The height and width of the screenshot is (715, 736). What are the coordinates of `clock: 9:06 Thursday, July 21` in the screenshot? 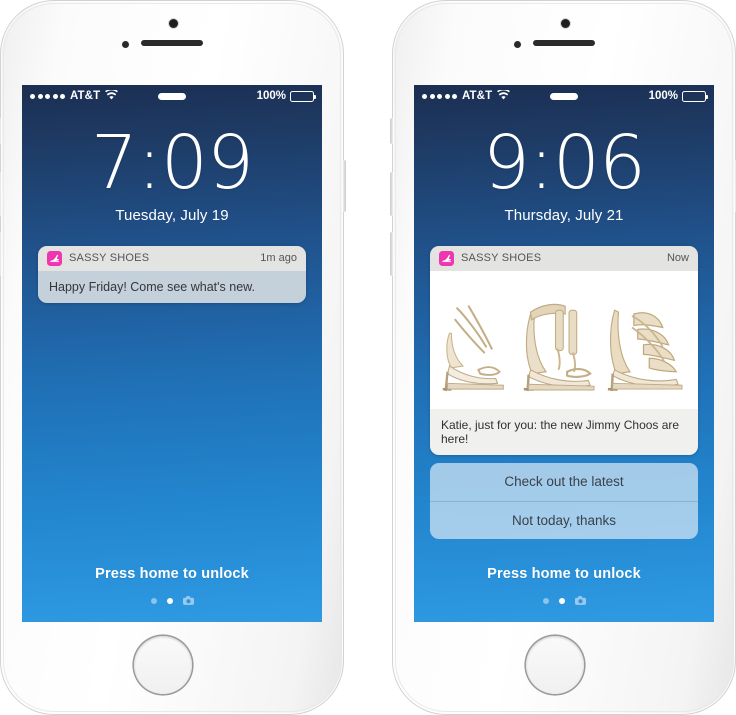 It's located at (564, 172).